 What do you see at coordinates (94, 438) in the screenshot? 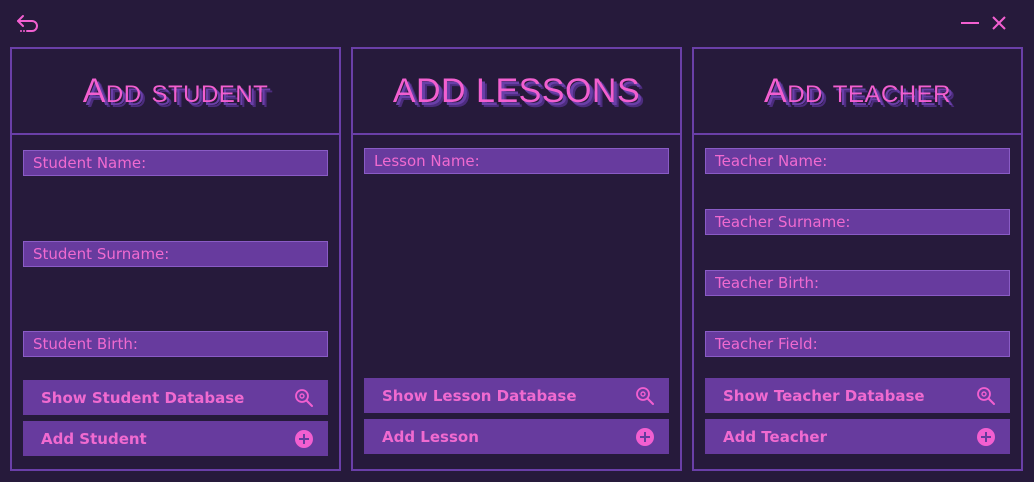
I see `add-student-label: Add Student` at bounding box center [94, 438].